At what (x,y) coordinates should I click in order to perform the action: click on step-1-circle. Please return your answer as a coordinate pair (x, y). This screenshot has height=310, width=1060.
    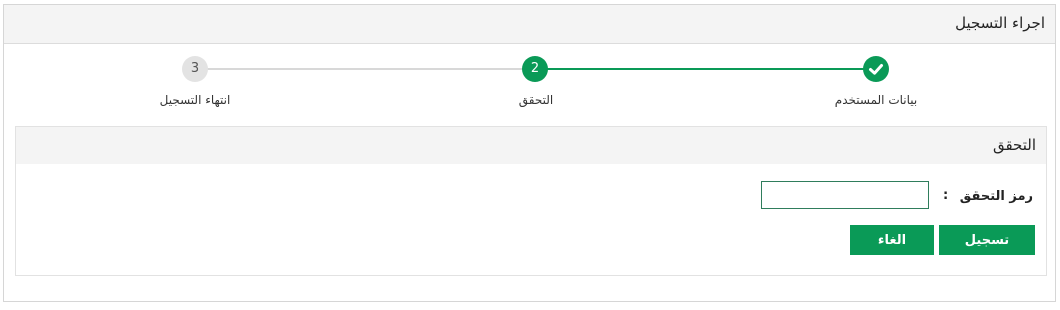
    Looking at the image, I should click on (876, 69).